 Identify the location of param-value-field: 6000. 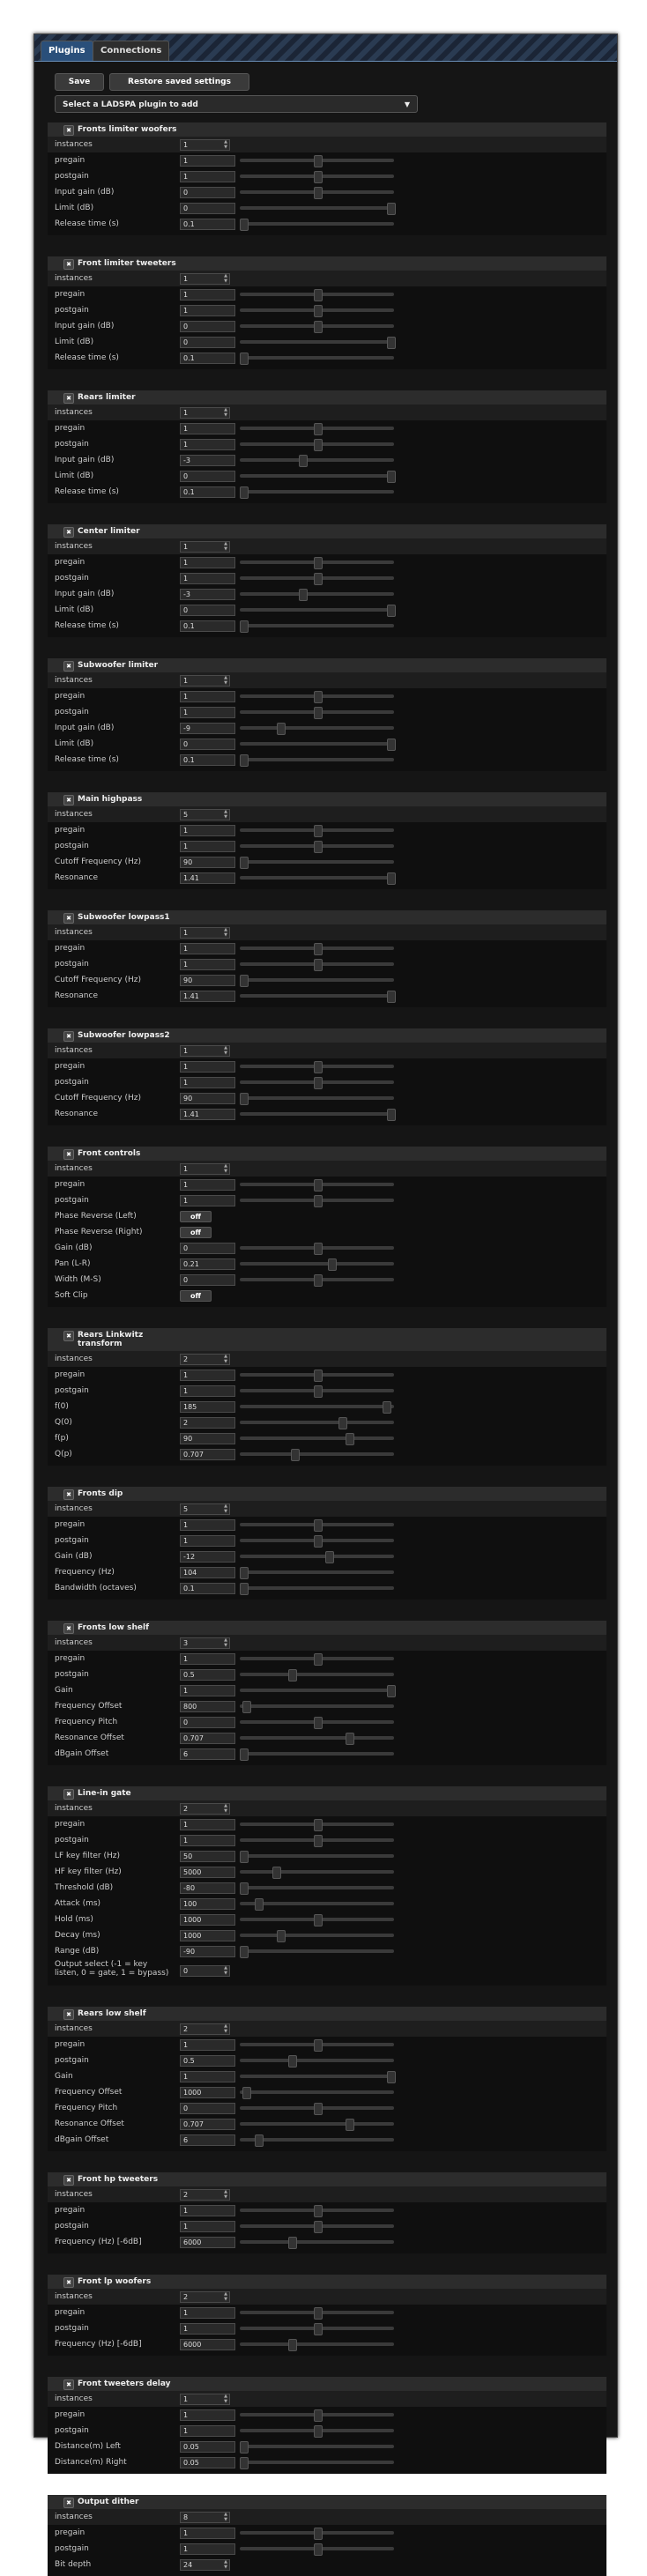
(207, 2344).